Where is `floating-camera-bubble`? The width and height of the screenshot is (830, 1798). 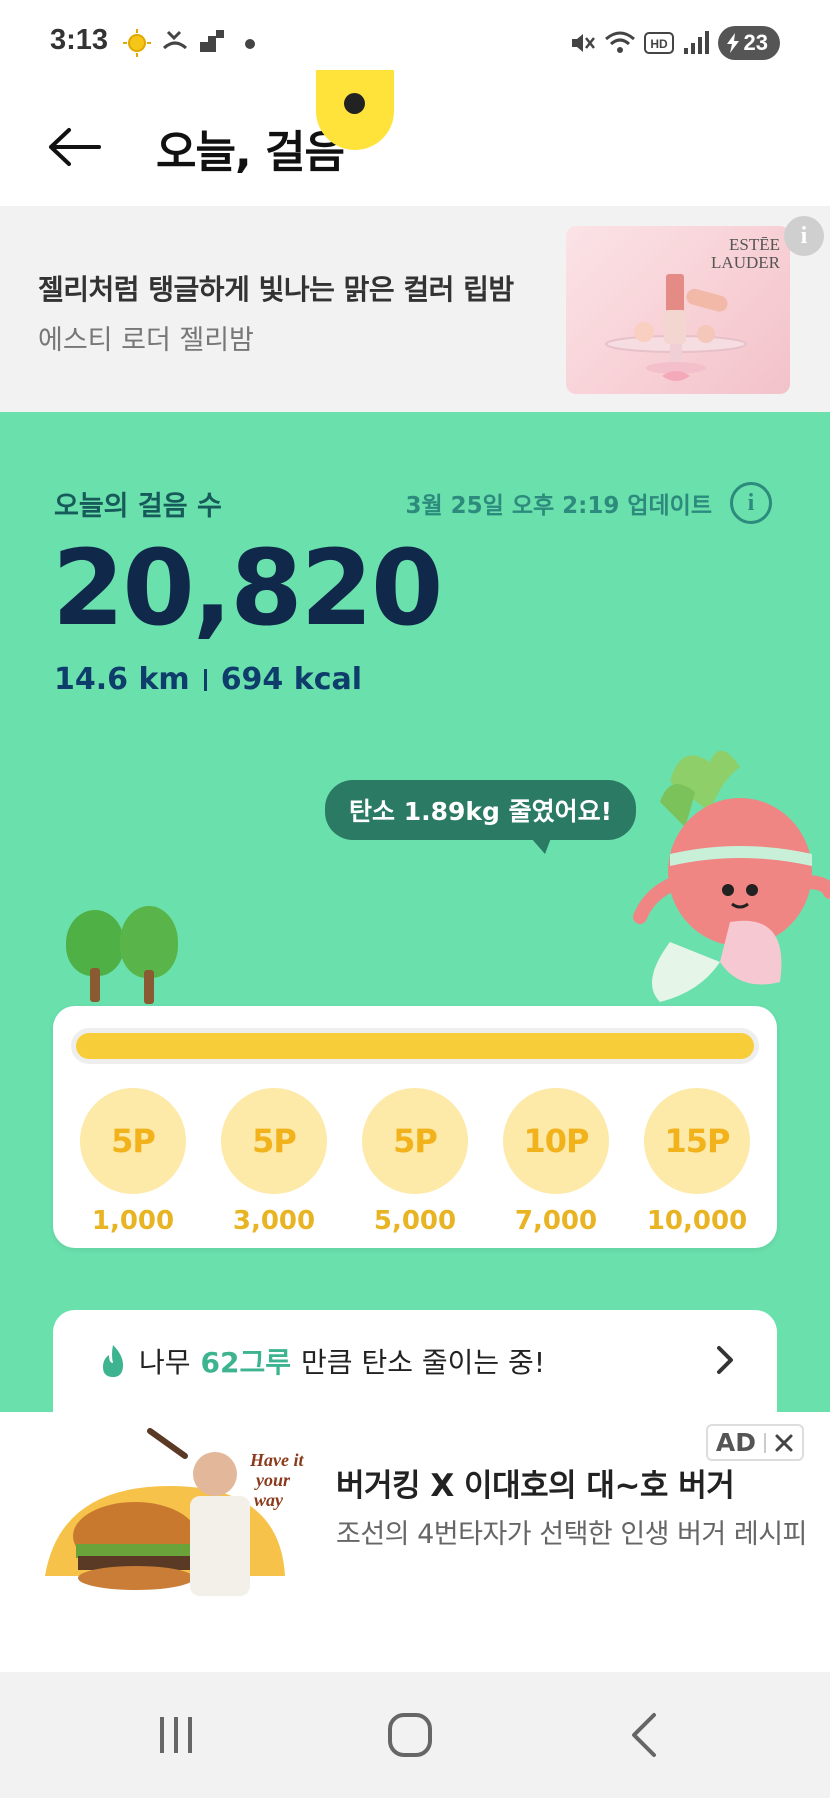
floating-camera-bubble is located at coordinates (355, 110).